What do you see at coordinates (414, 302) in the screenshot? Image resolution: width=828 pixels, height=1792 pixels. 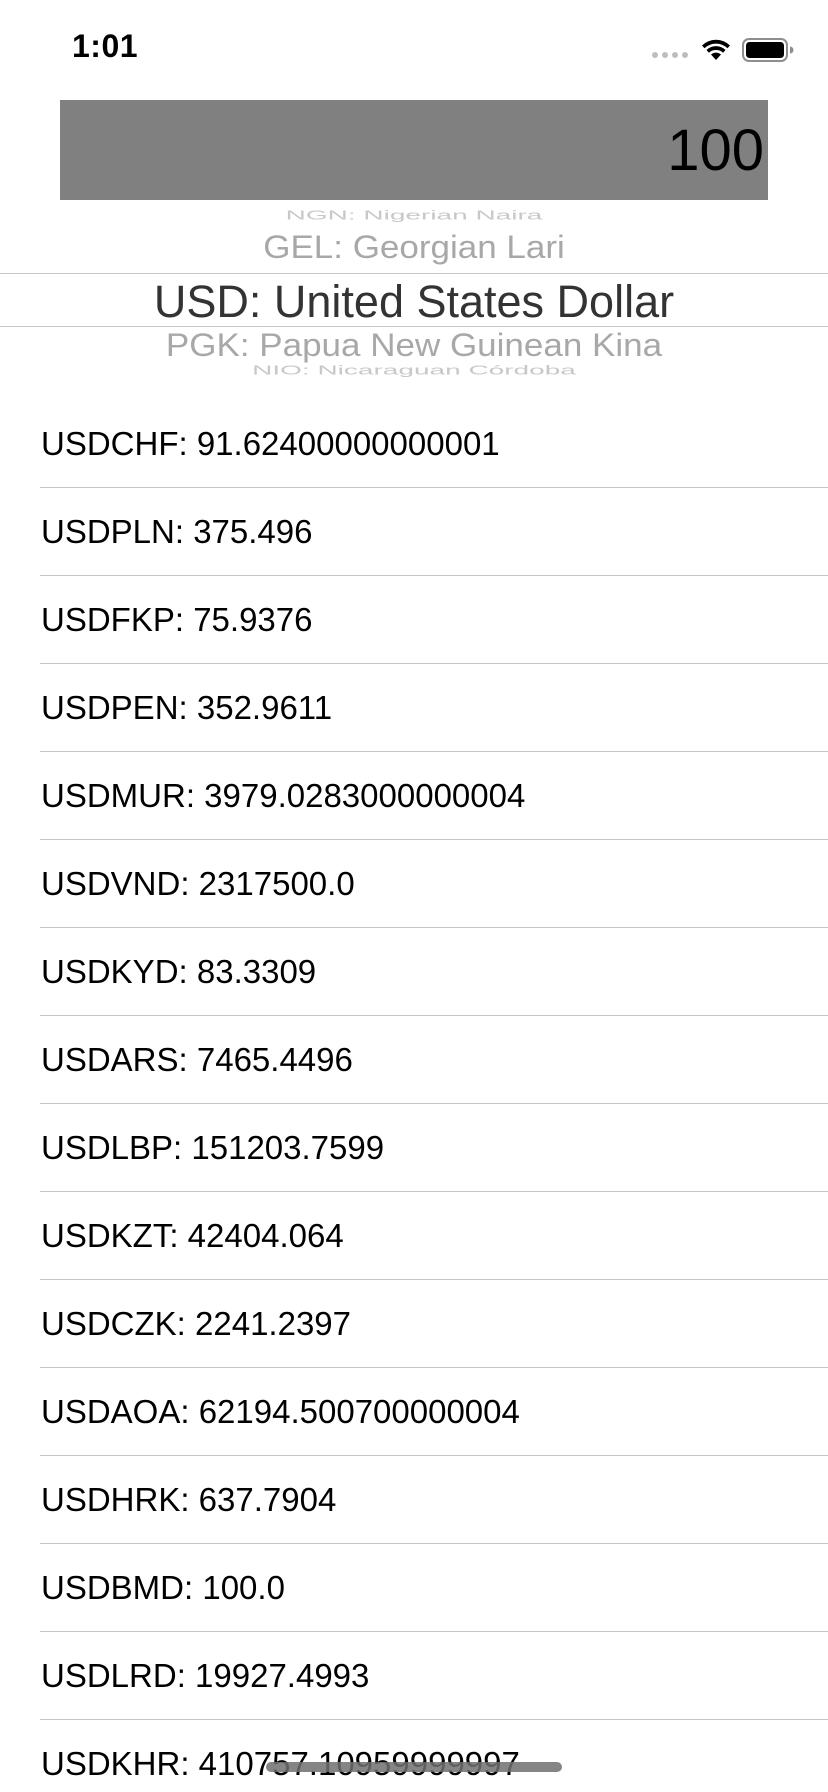 I see `picker-option-selected: USD: United States Dollar` at bounding box center [414, 302].